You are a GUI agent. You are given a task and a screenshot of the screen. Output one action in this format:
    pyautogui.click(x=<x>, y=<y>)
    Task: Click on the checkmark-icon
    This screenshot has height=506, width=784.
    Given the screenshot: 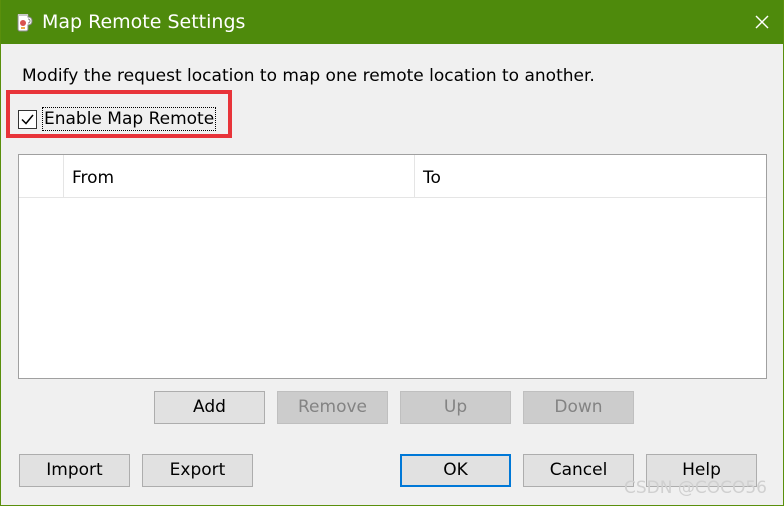 What is the action you would take?
    pyautogui.click(x=27, y=119)
    